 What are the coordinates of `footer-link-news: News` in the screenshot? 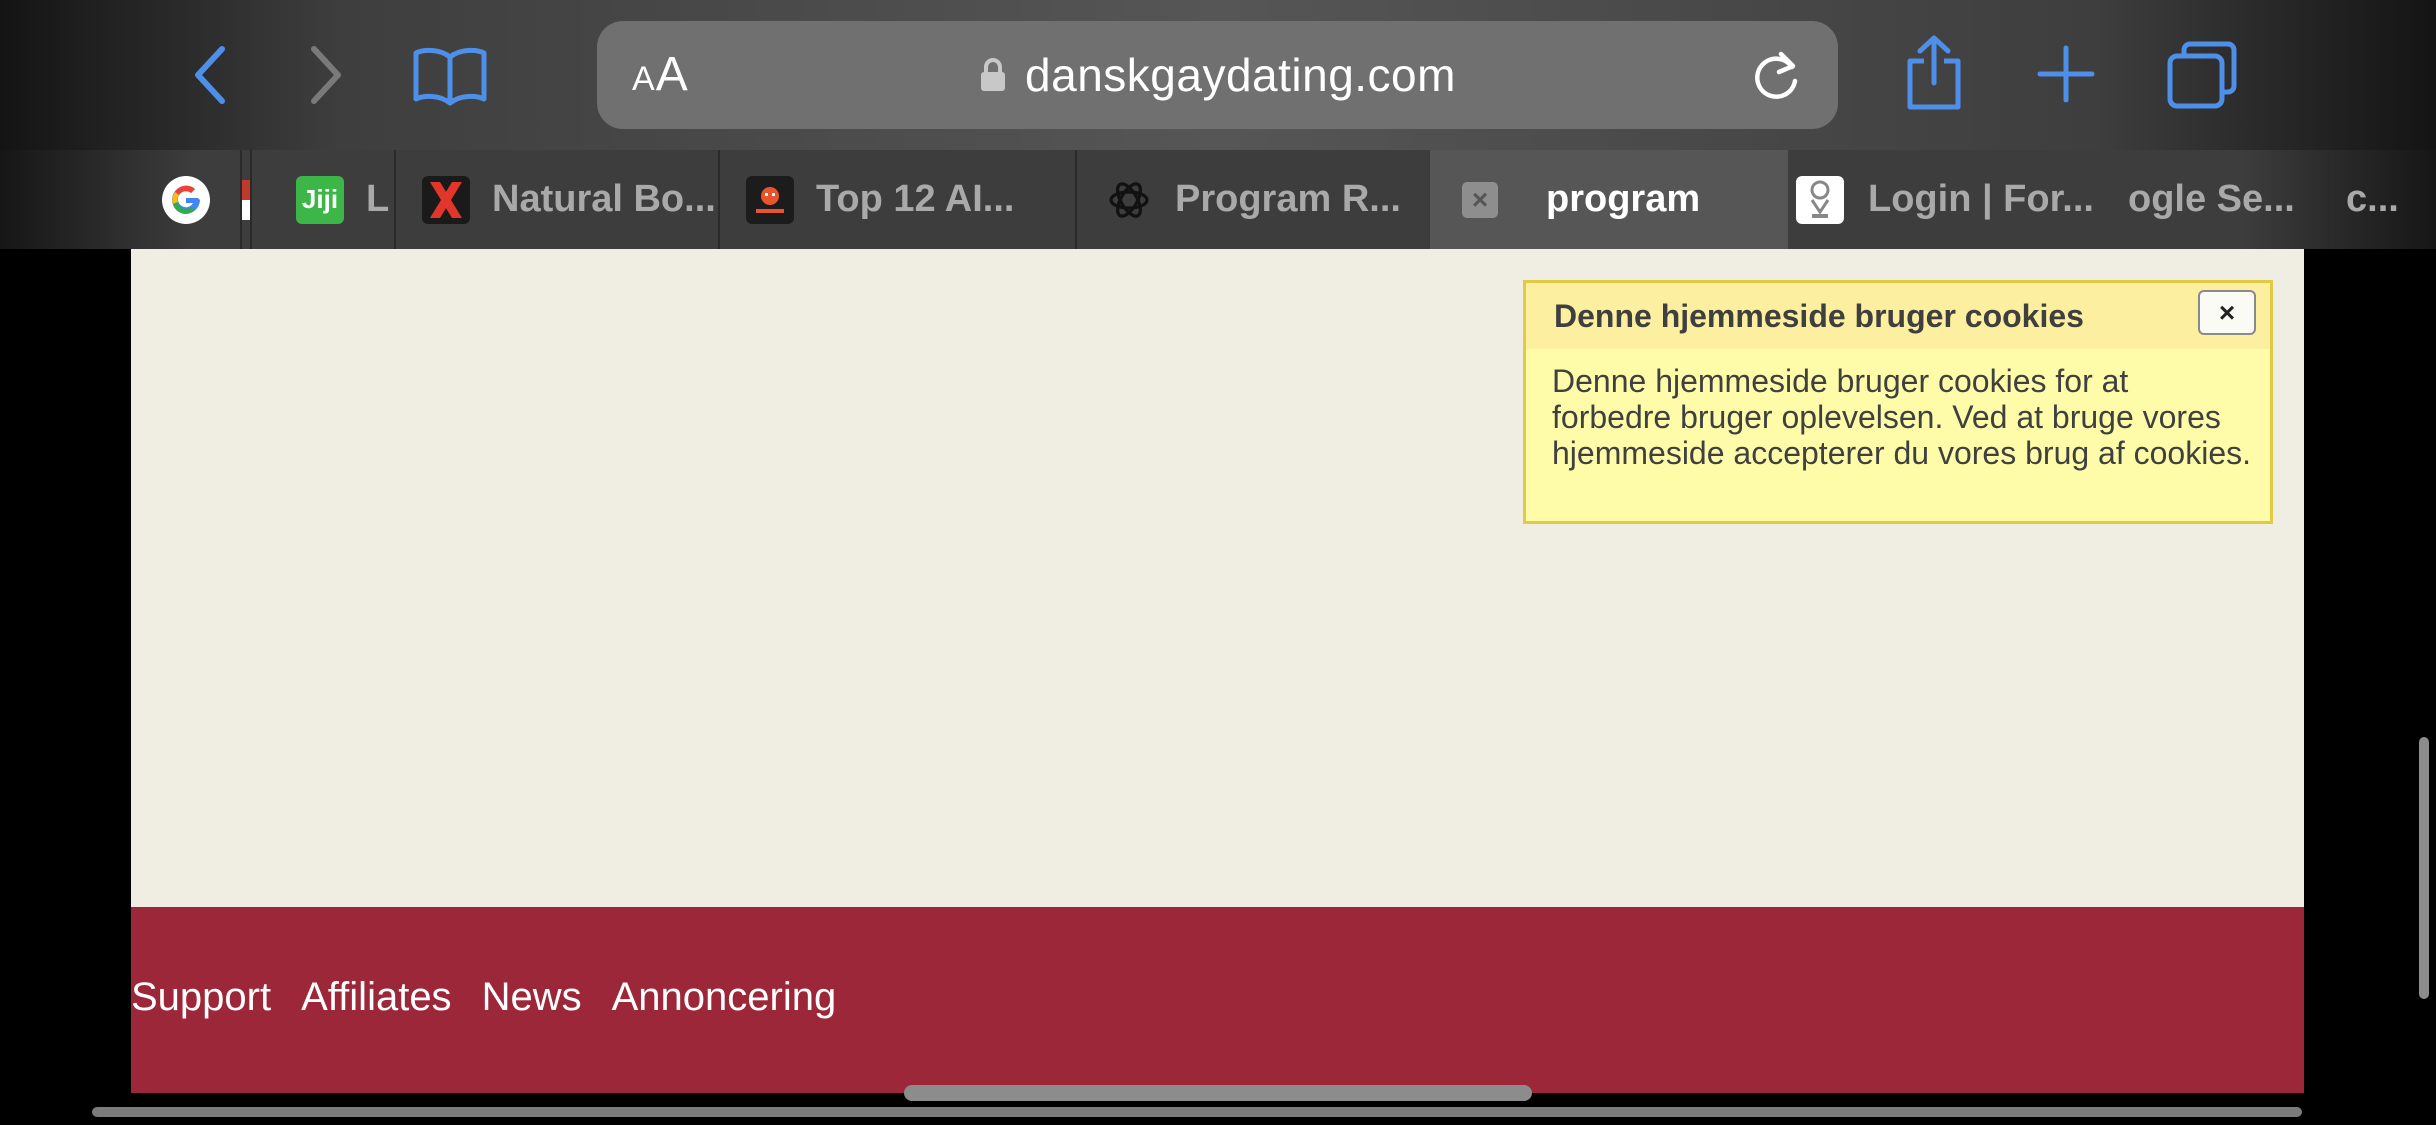 It's located at (532, 997).